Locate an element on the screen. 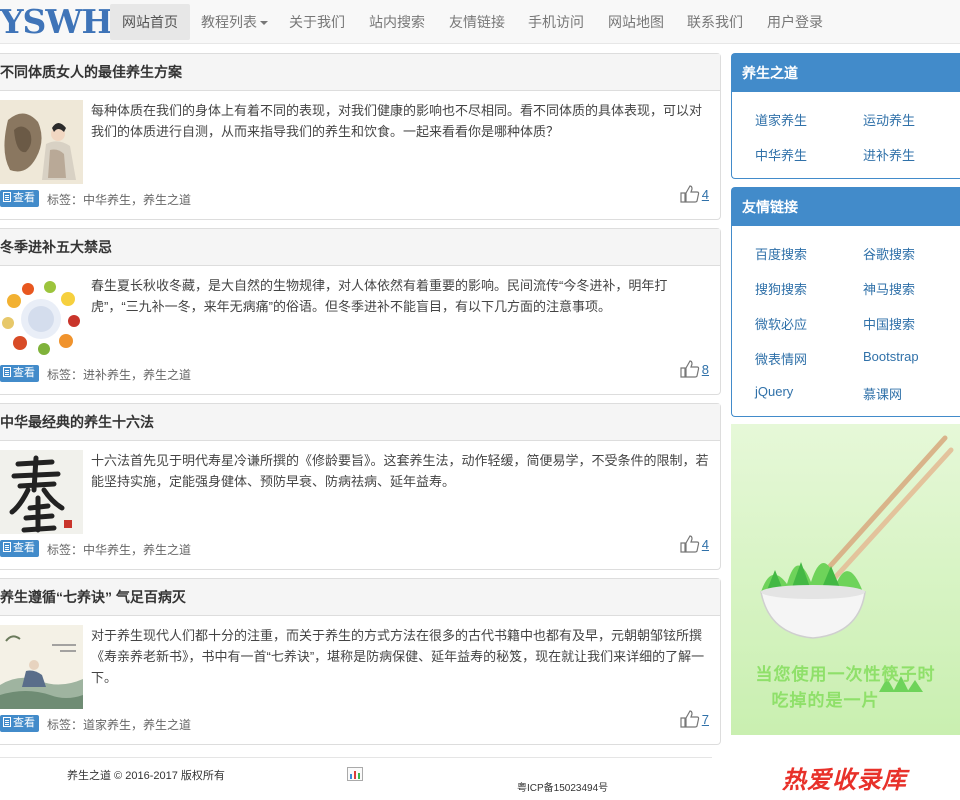  ad-text-line2: 吃掉的是一片 is located at coordinates (825, 700).